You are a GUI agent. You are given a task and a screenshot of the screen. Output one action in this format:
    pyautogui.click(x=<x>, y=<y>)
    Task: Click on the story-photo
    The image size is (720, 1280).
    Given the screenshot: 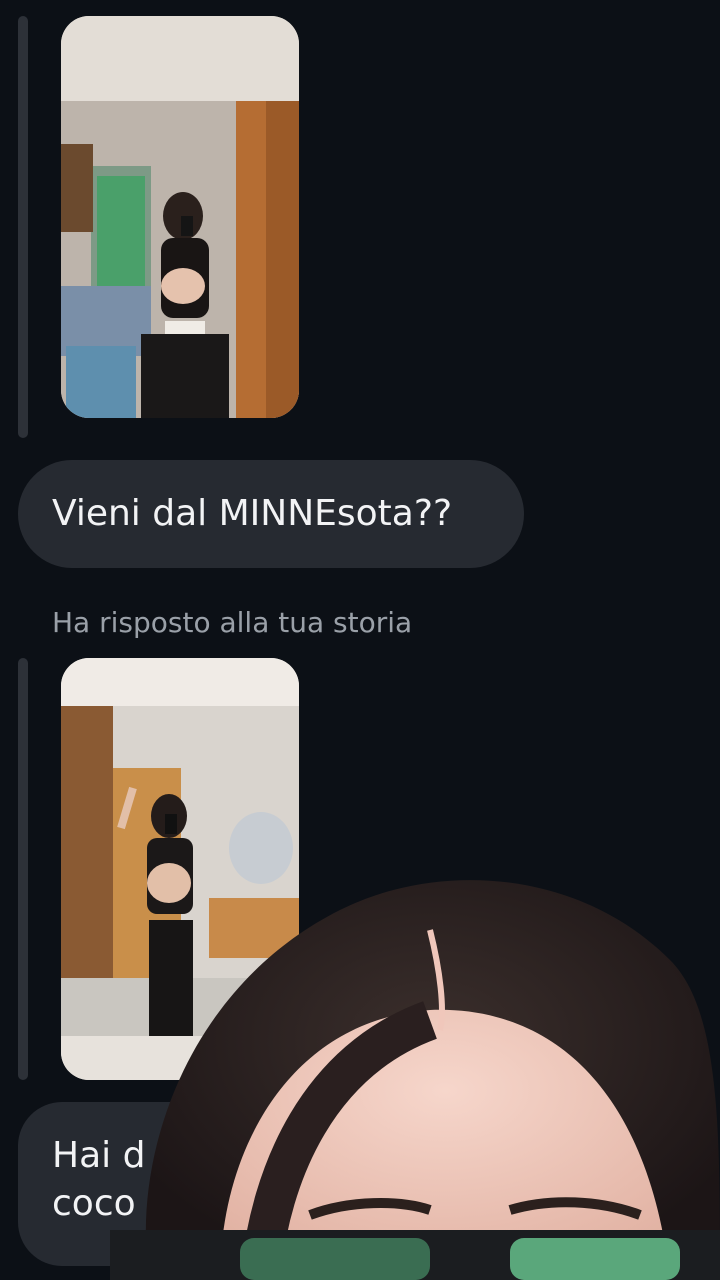 What is the action you would take?
    pyautogui.click(x=180, y=217)
    